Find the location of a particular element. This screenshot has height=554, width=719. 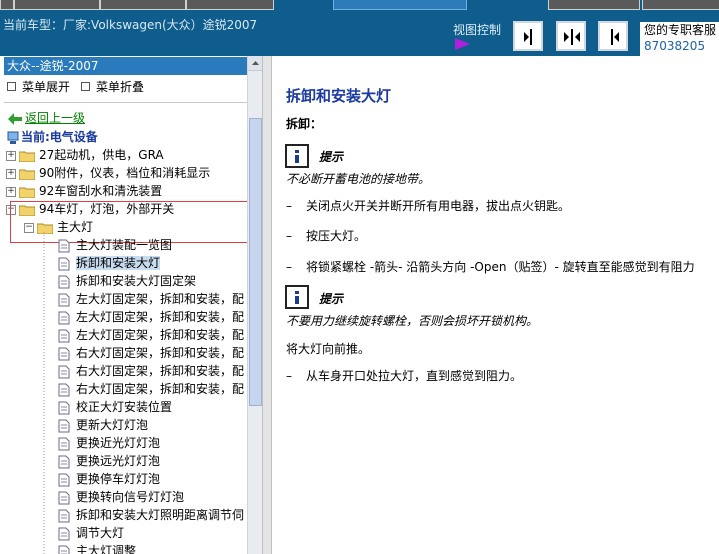

instruction-text: 将大灯向前推。 is located at coordinates (328, 349).